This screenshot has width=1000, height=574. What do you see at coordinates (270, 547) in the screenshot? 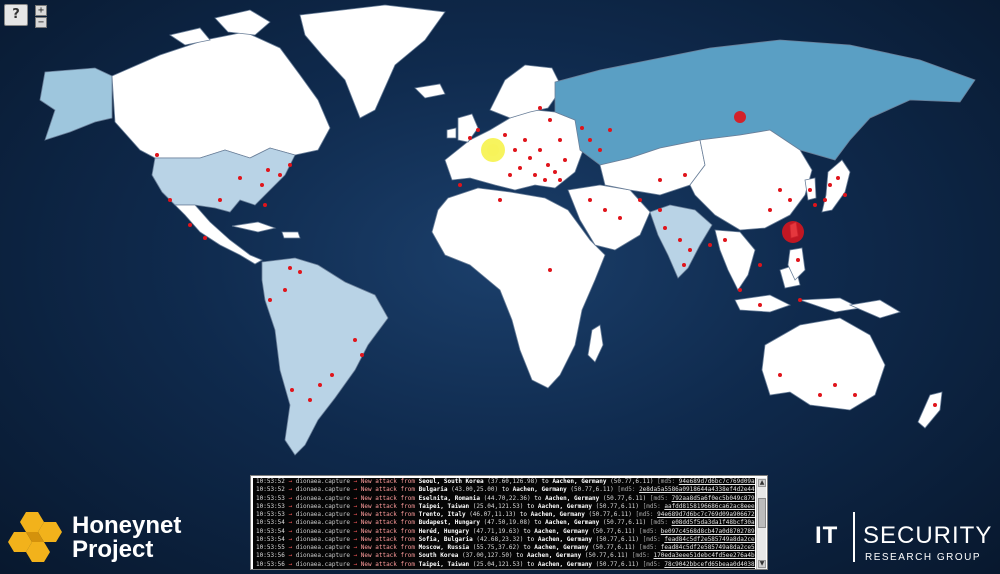
I see `log-time: 10:53:55` at bounding box center [270, 547].